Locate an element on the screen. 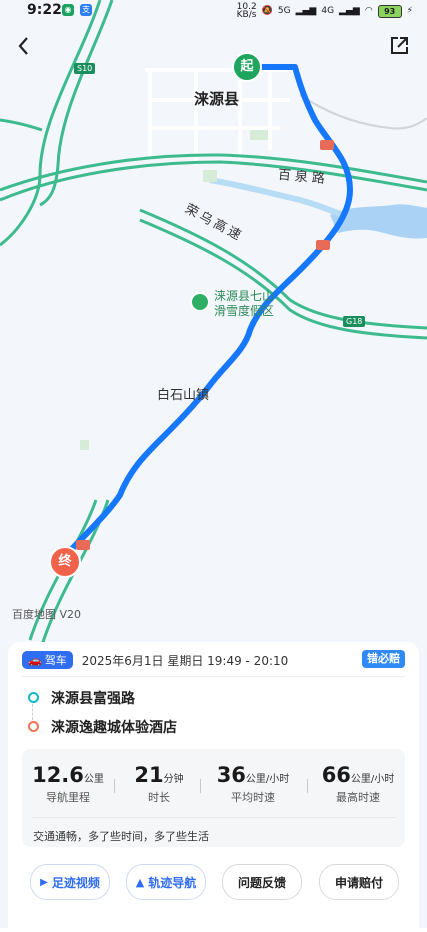 Image resolution: width=427 pixels, height=932 pixels. stat-duration: 21分钟 时长 is located at coordinates (159, 784).